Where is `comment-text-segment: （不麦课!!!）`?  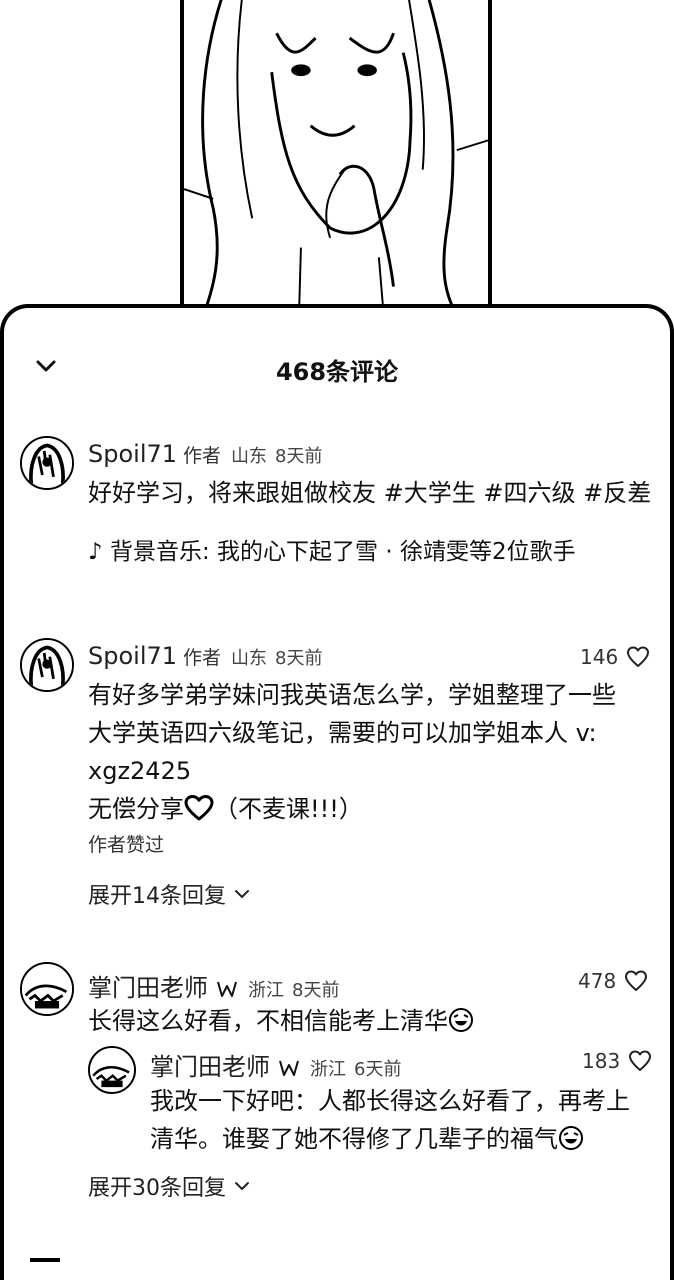 comment-text-segment: （不麦课!!!） is located at coordinates (288, 809).